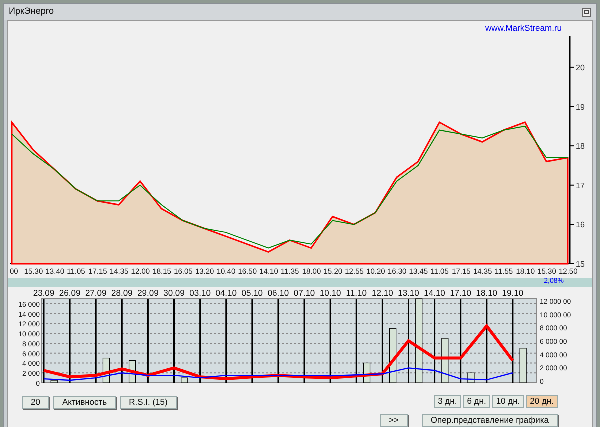 This screenshot has height=427, width=600. What do you see at coordinates (200, 293) in the screenshot?
I see `date-label: 03.10` at bounding box center [200, 293].